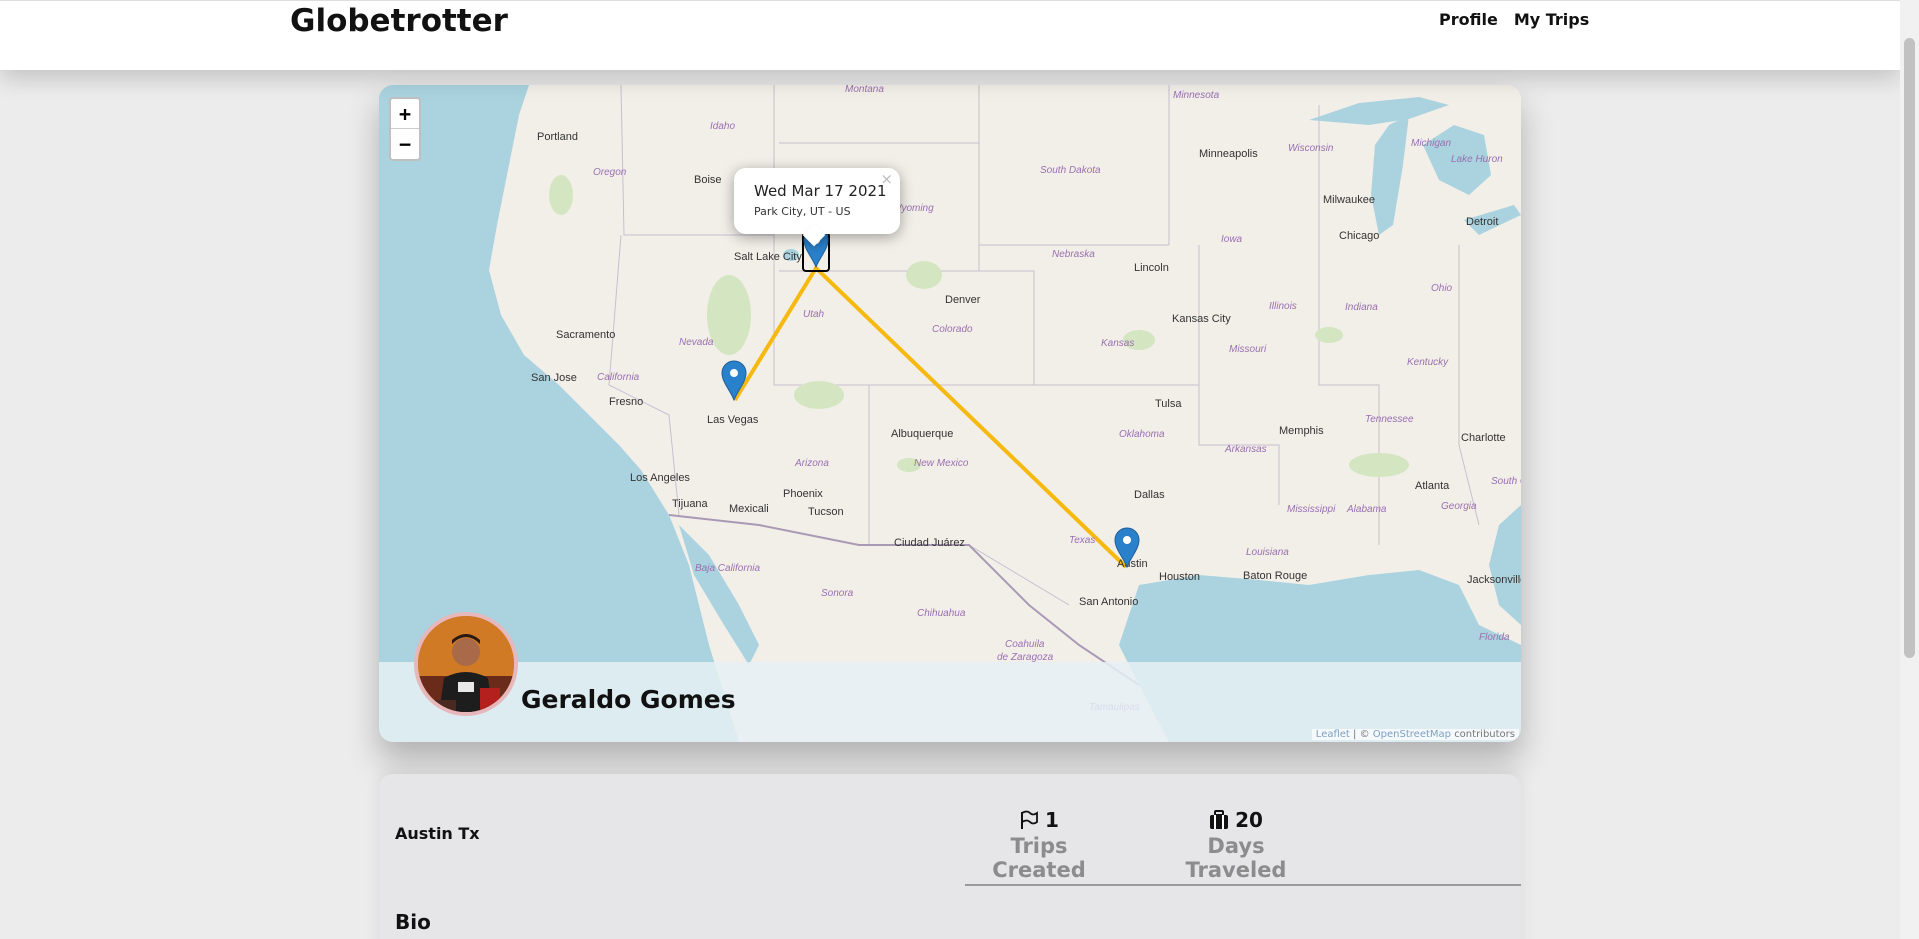  What do you see at coordinates (1142, 434) in the screenshot?
I see `region-oklahoma: Oklahoma` at bounding box center [1142, 434].